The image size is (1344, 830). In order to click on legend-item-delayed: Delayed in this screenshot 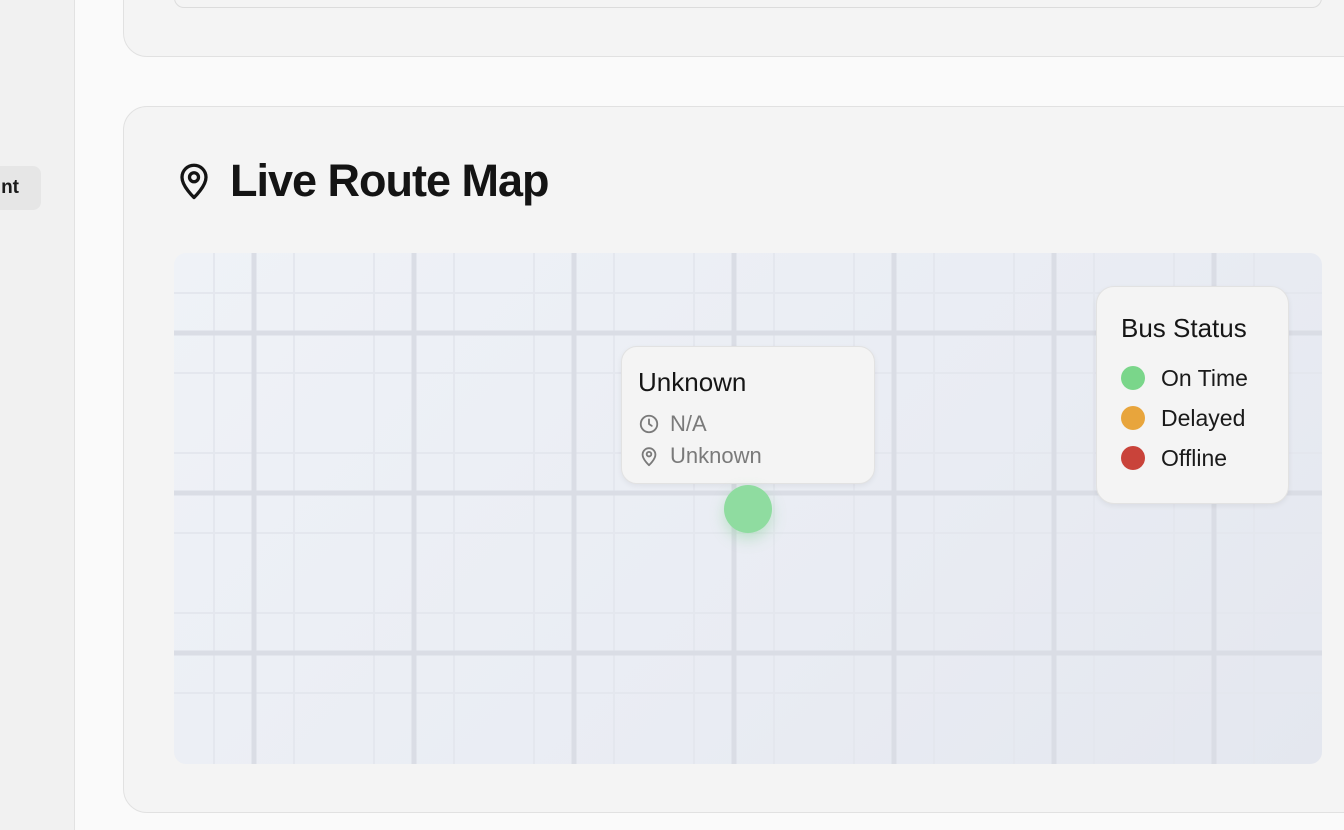, I will do `click(1204, 418)`.